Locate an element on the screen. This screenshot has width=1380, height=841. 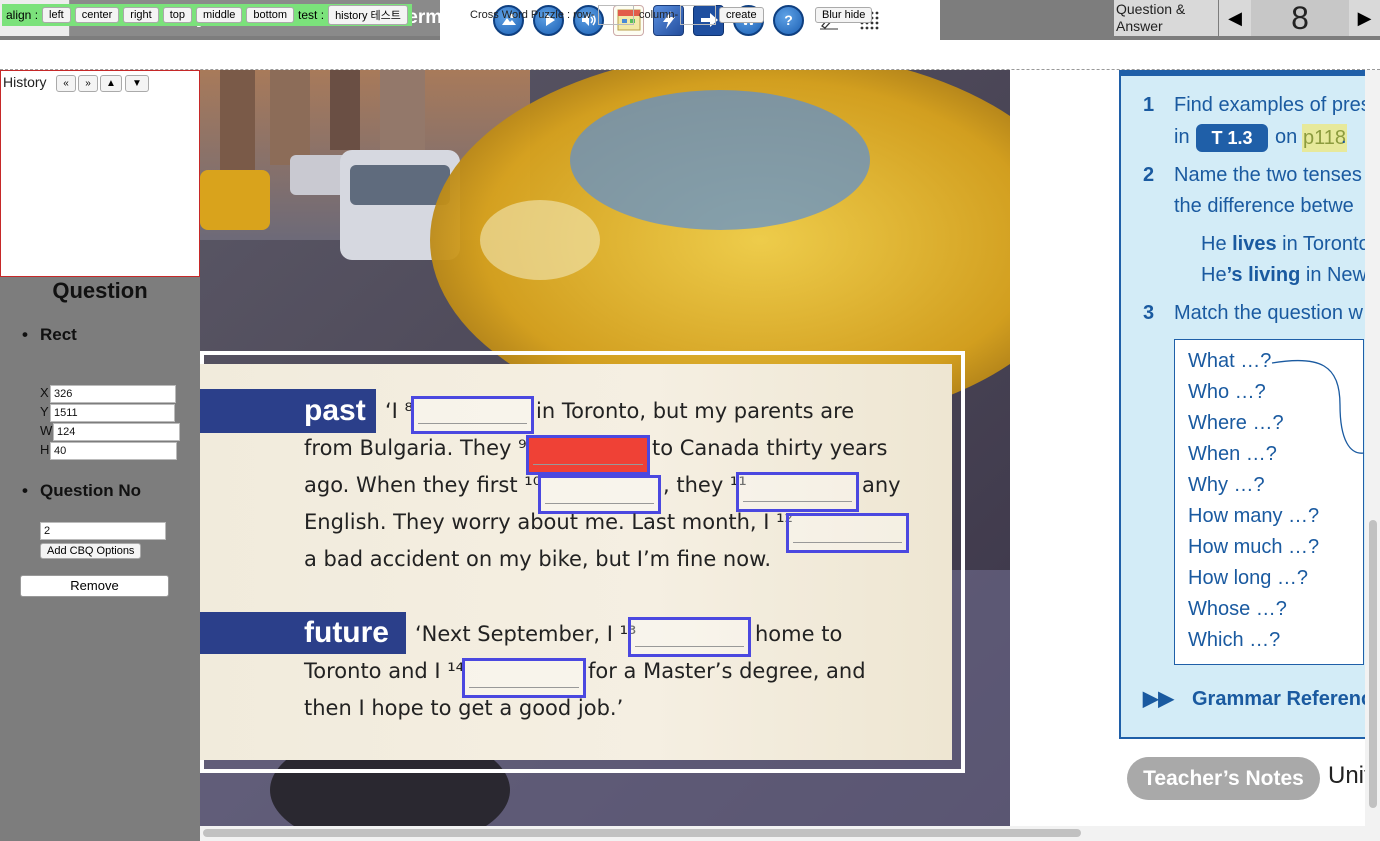
exercise-1-on: on is located at coordinates (1286, 137).